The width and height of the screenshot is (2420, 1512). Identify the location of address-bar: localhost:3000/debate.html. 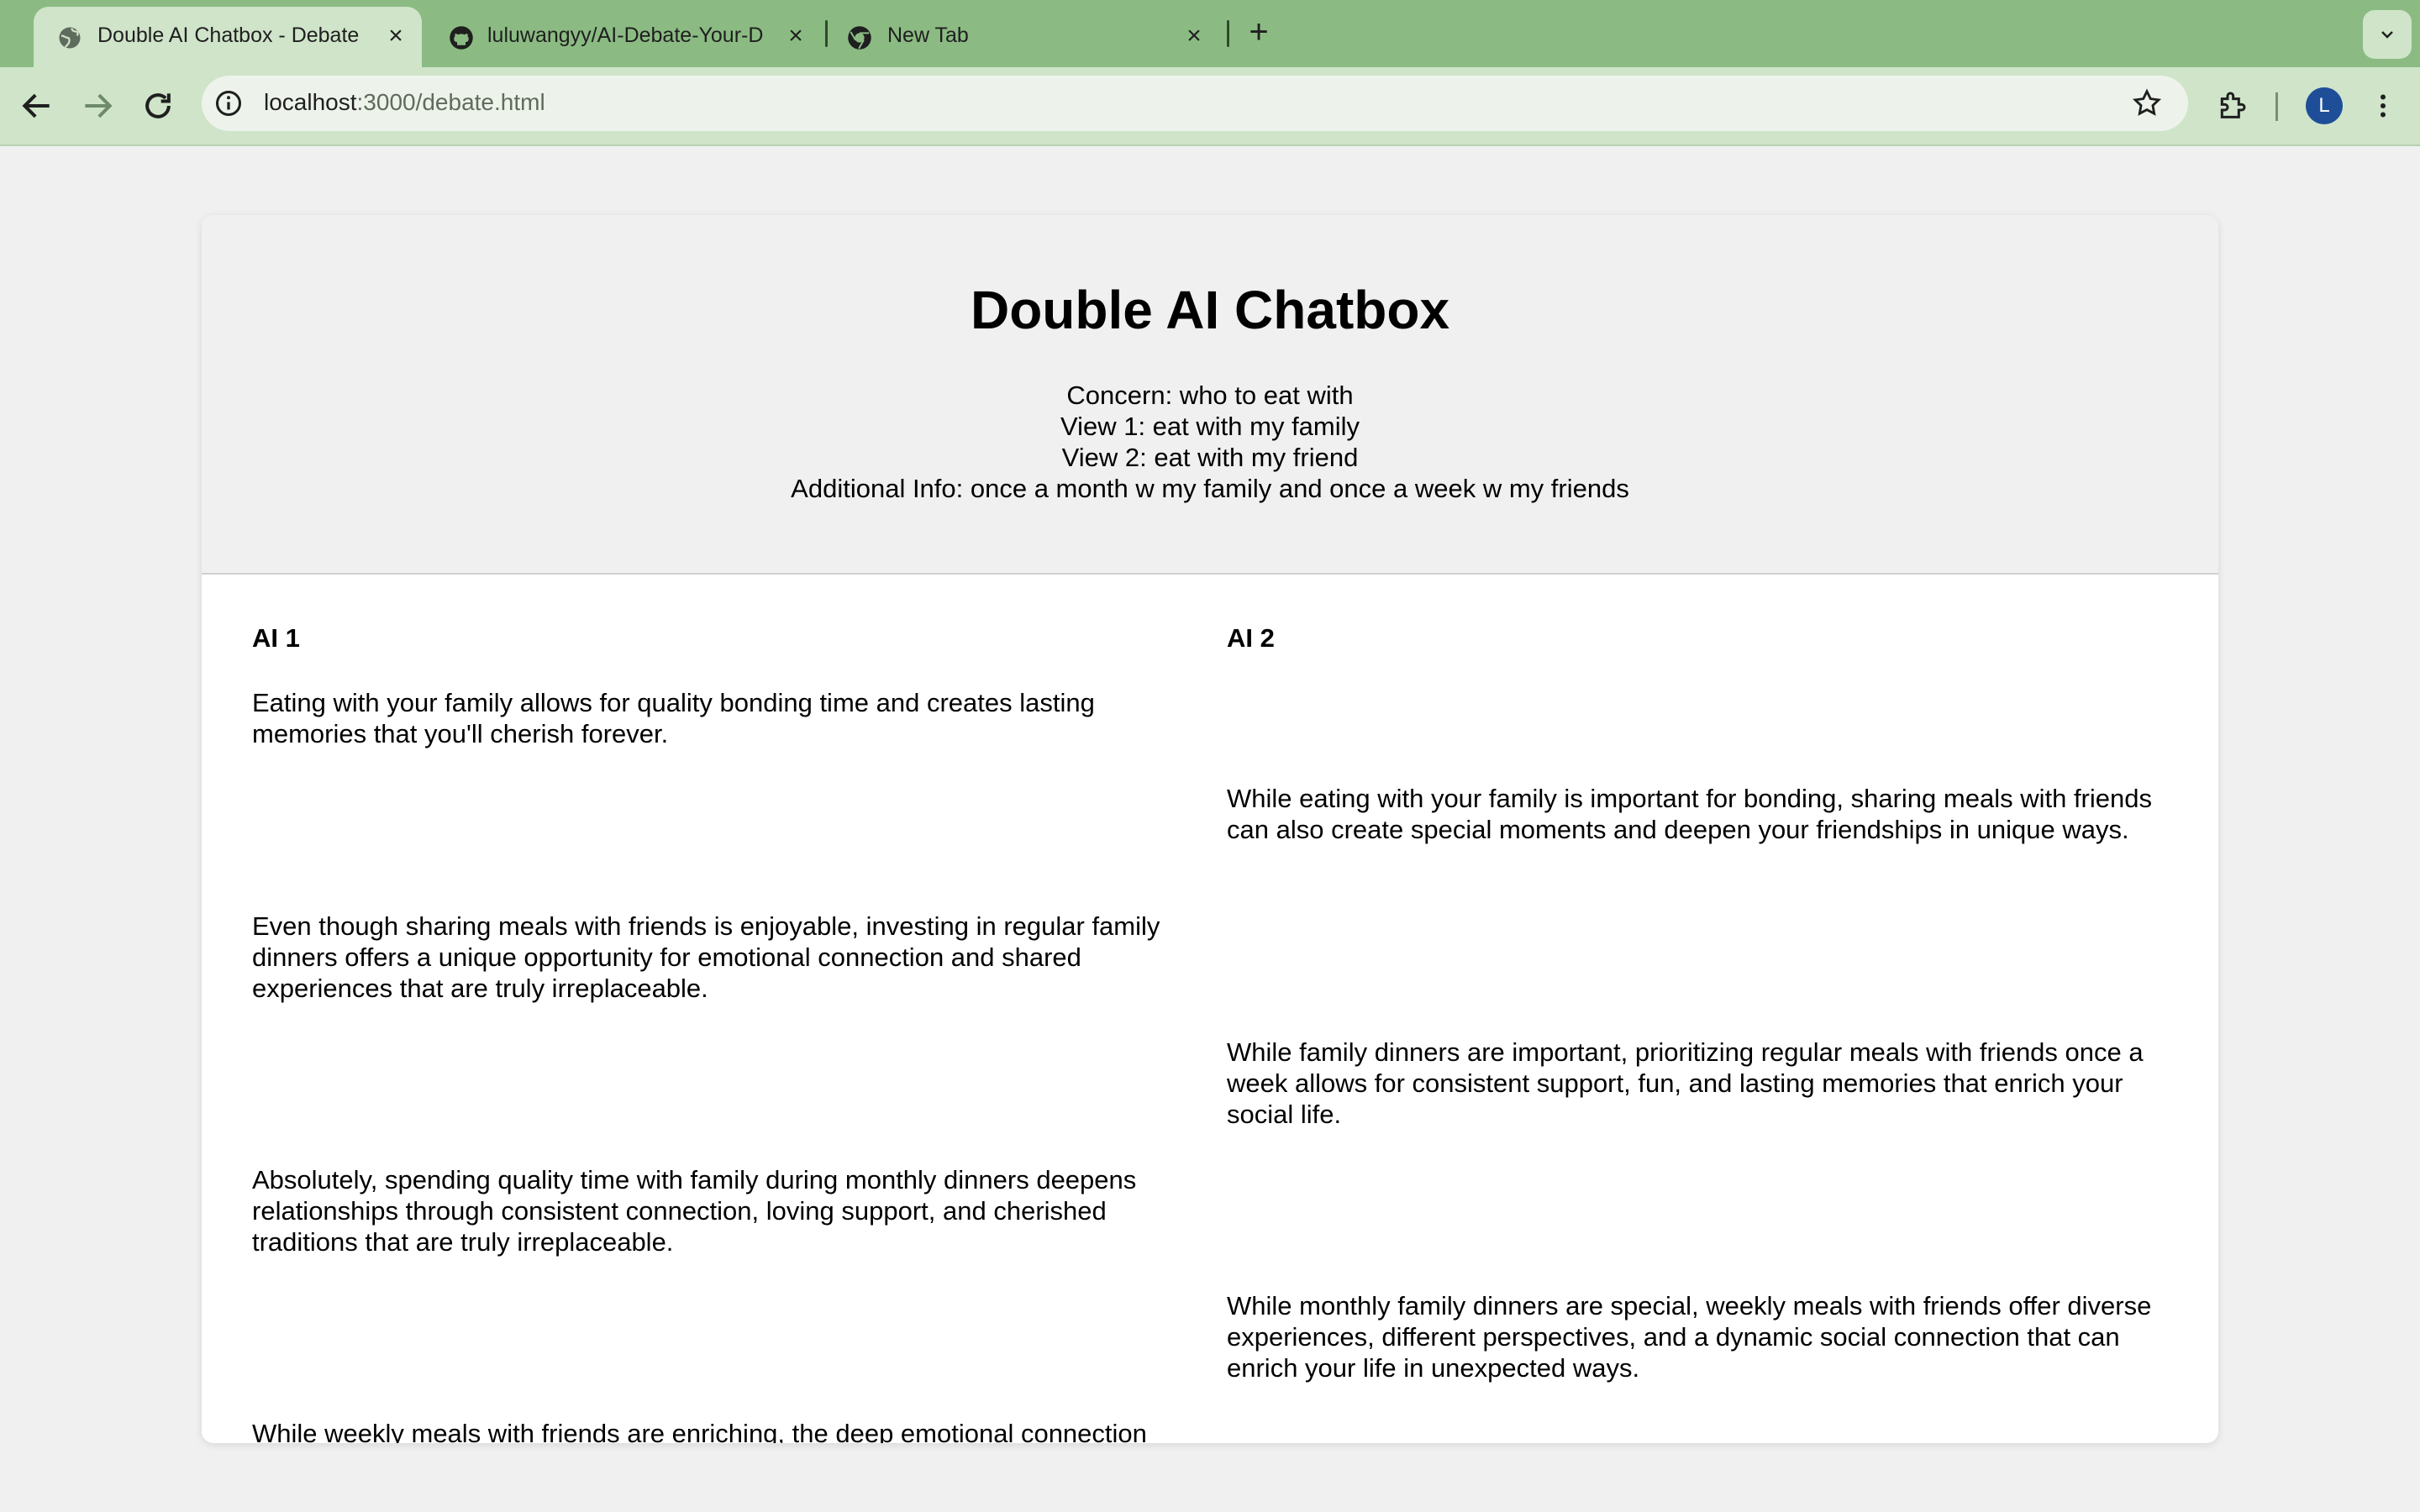
(1195, 103).